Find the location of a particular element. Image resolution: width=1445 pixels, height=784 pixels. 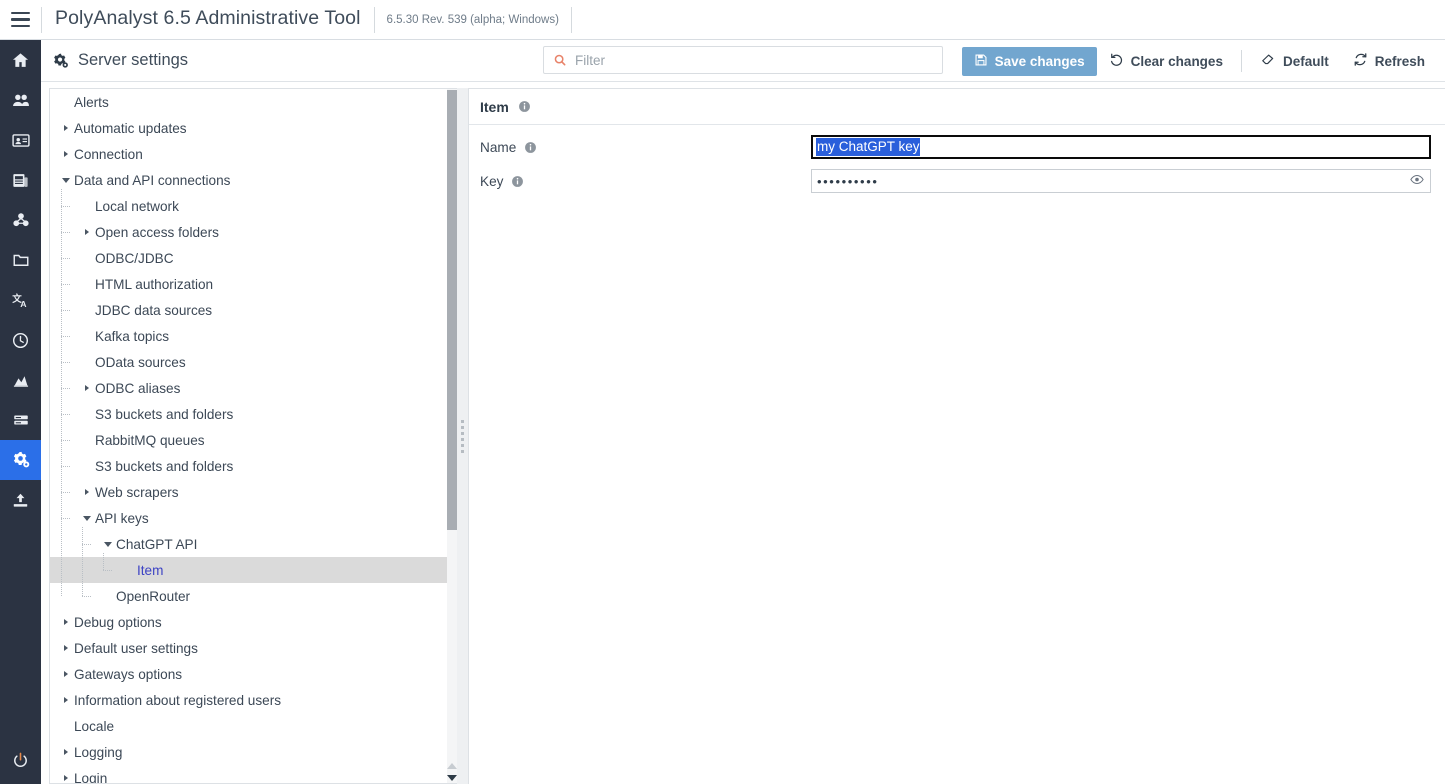

folder-icon is located at coordinates (20, 260).